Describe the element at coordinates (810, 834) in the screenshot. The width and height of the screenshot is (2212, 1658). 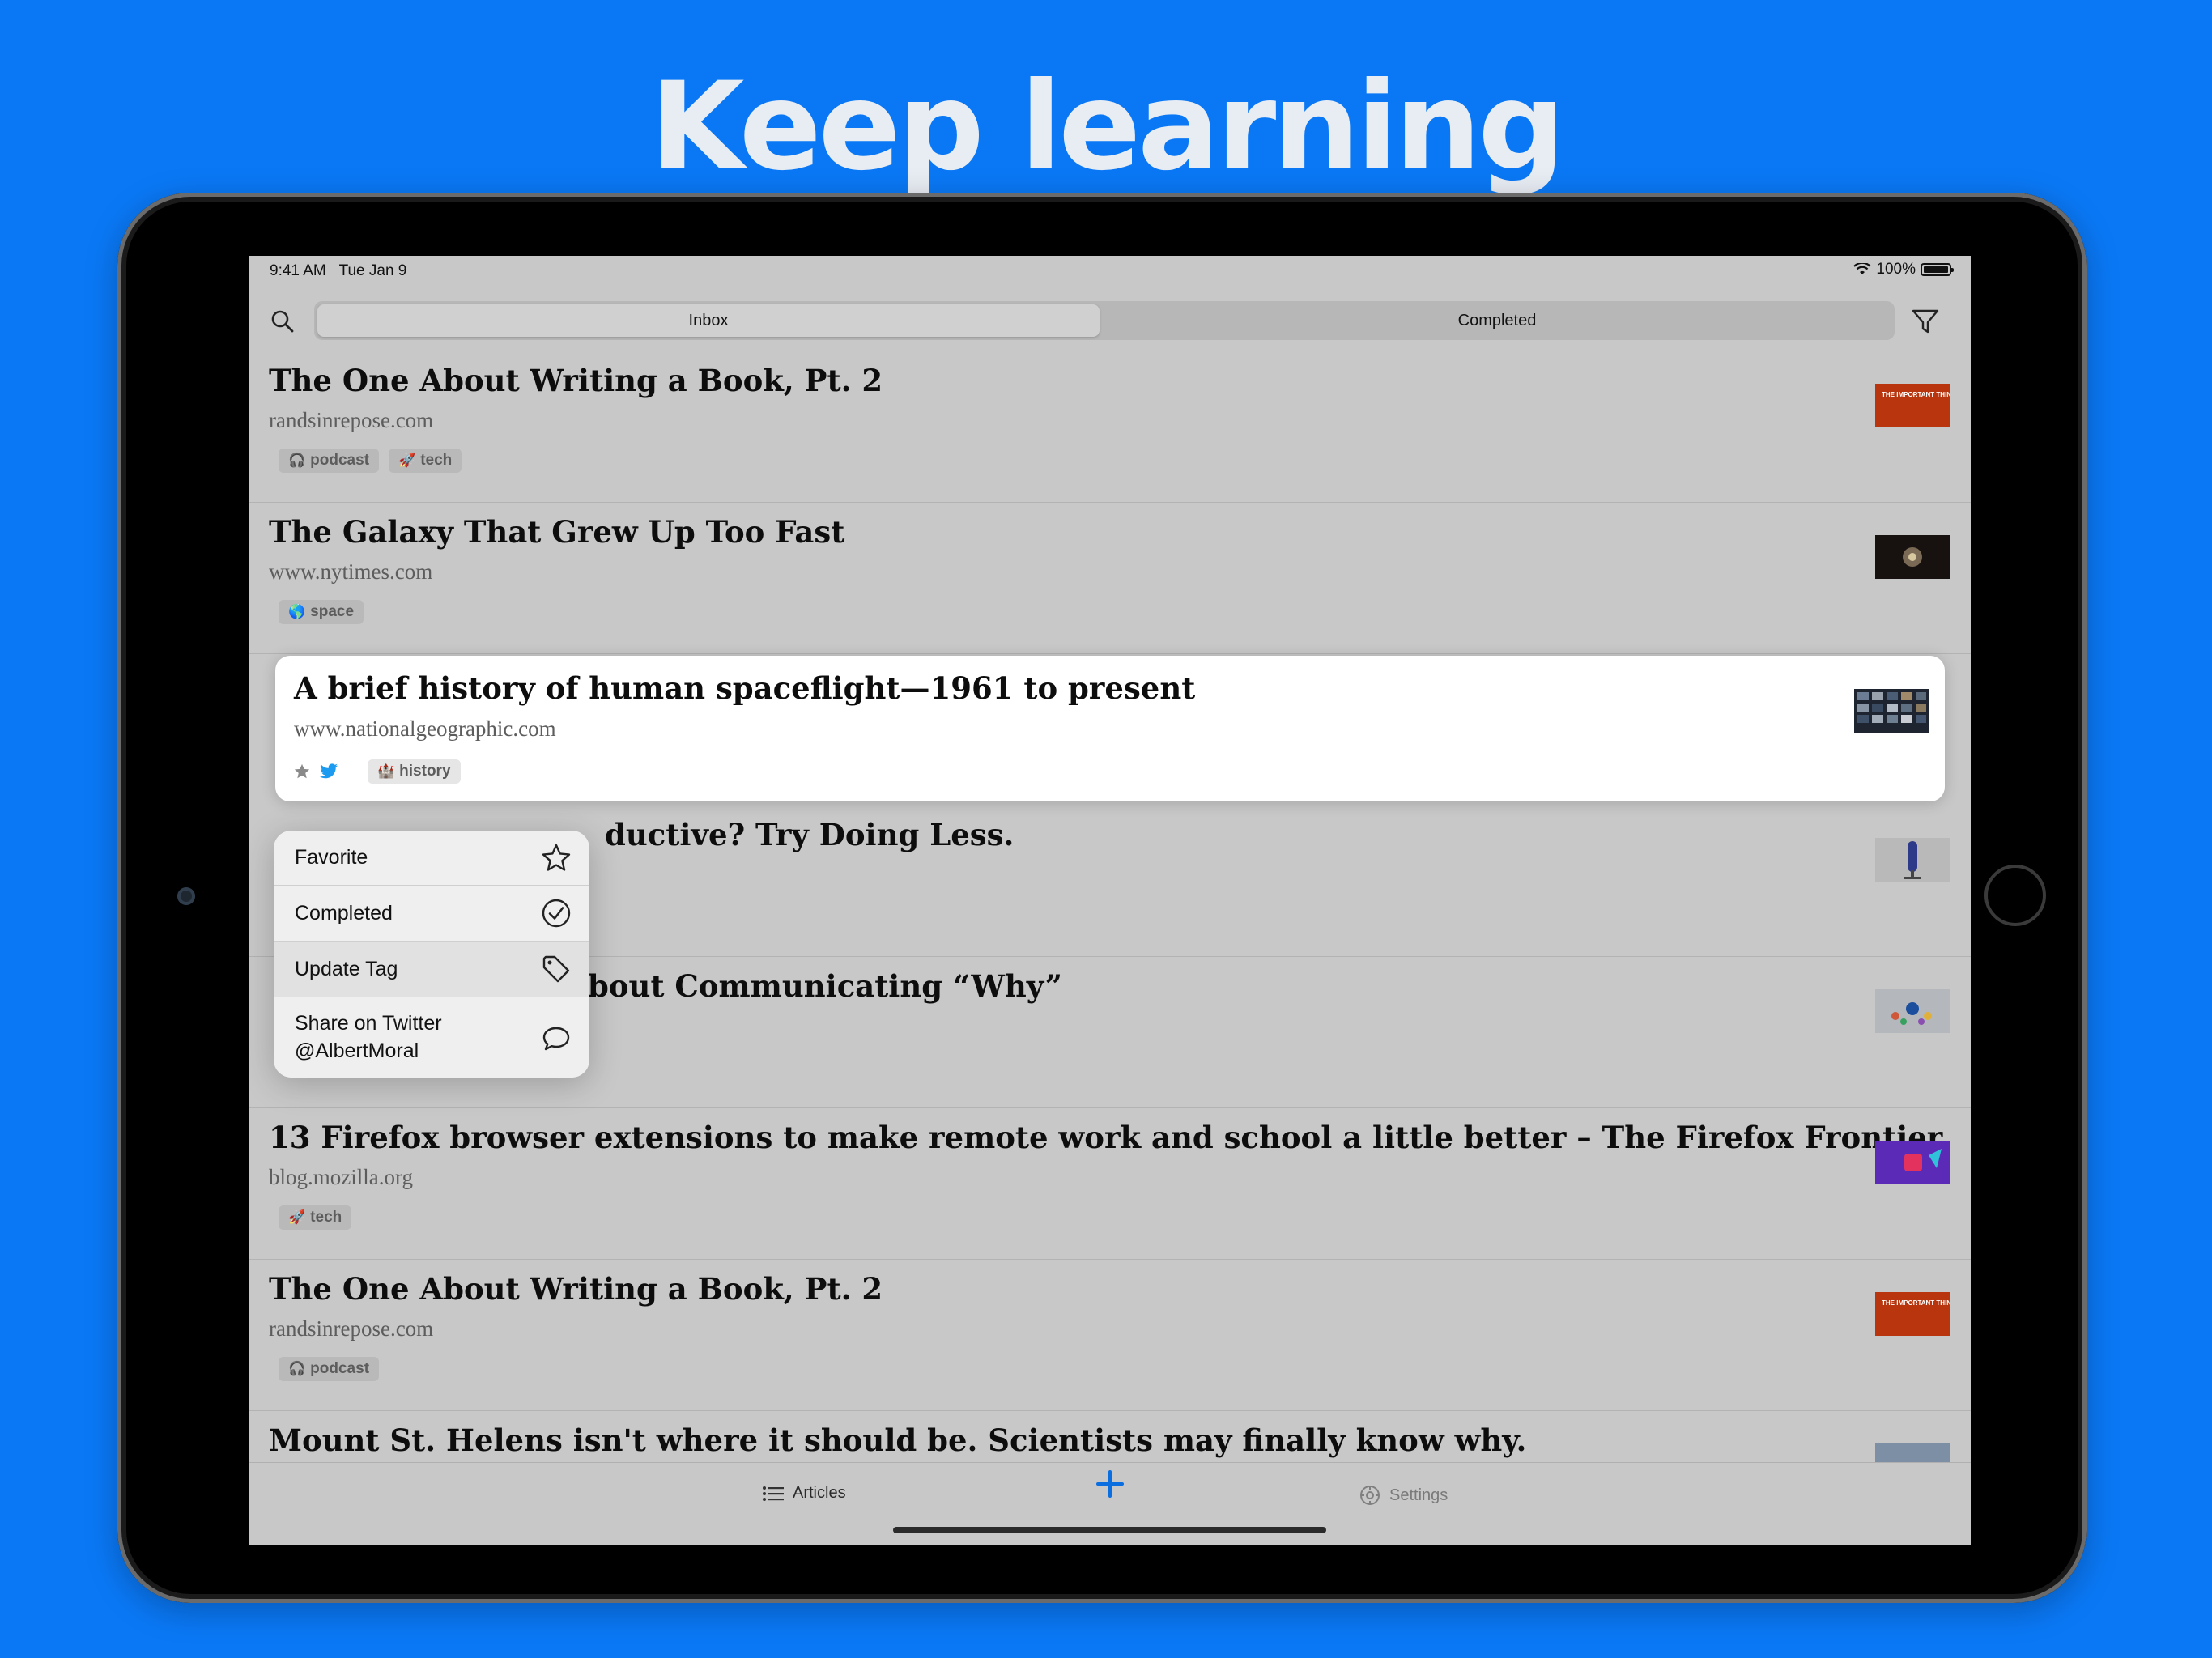
I see `article-title: ductive? Try Doing Less.` at that location.